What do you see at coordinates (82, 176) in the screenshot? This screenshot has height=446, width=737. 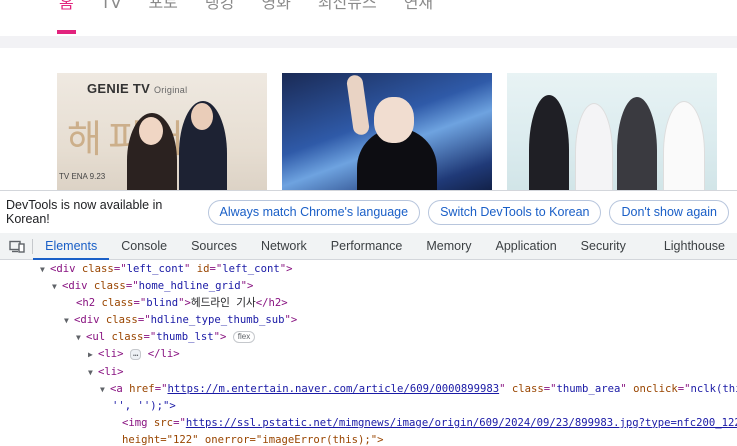 I see `broadcast-caption: TV ENA 9.23` at bounding box center [82, 176].